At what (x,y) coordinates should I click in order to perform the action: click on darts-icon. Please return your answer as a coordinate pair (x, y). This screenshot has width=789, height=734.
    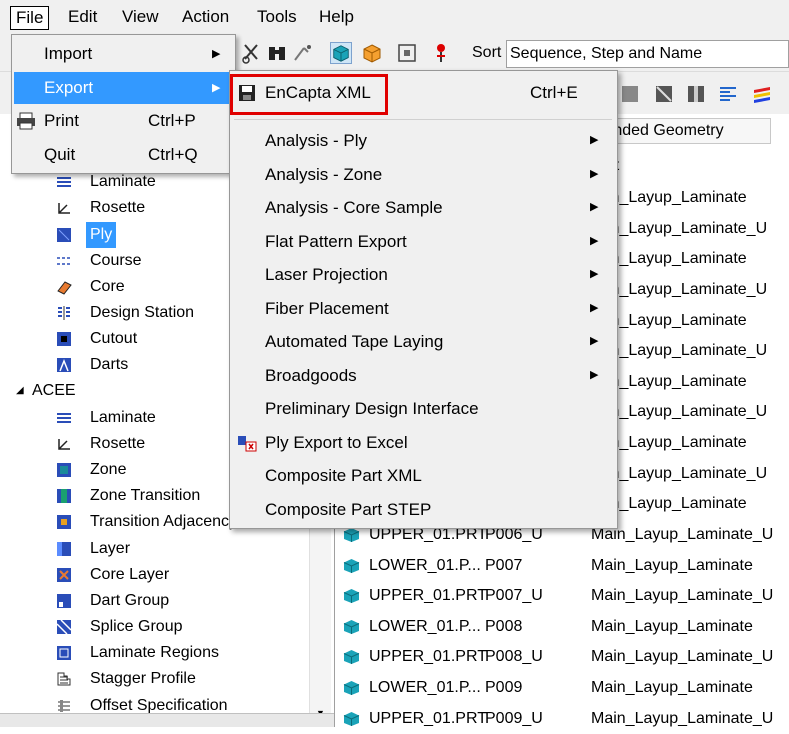
    Looking at the image, I should click on (64, 365).